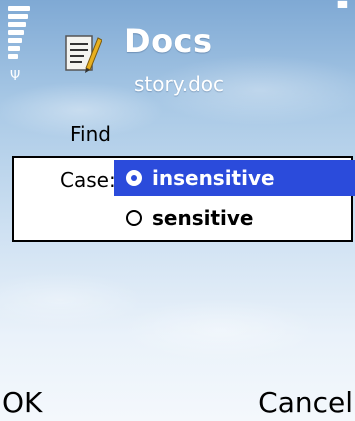  I want to click on app-title: Docs, so click(168, 41).